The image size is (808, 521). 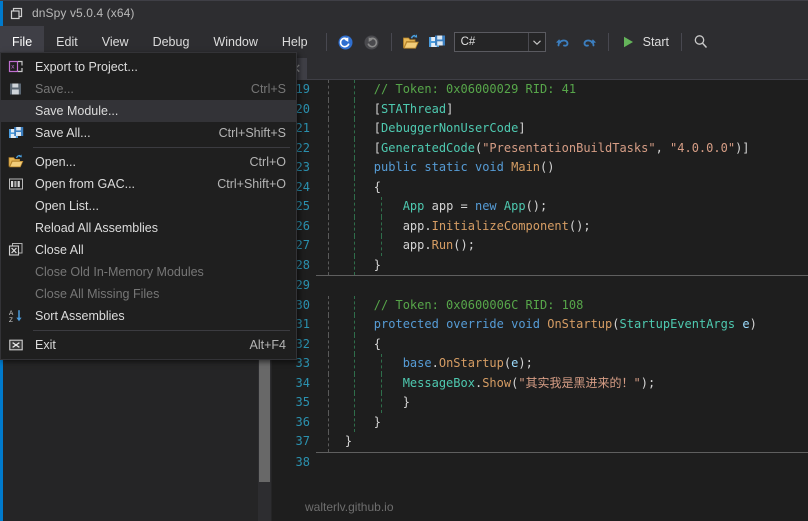 I want to click on start-button-label: Start, so click(x=658, y=42).